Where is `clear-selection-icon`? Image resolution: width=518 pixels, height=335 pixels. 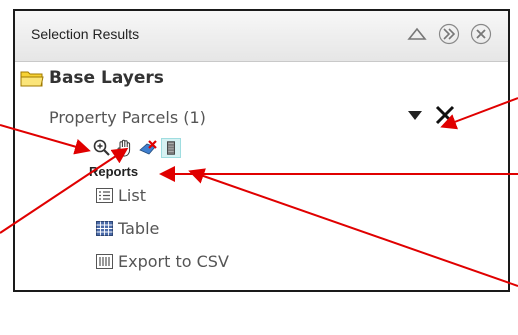
clear-selection-icon is located at coordinates (148, 148).